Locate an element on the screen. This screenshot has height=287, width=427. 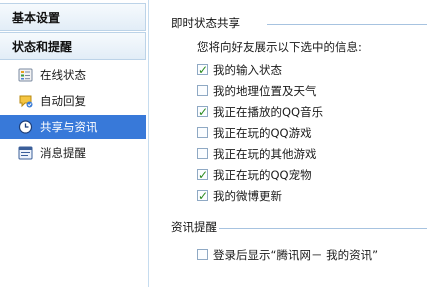
sidebar-item-online-status: 在线状态 is located at coordinates (73, 75).